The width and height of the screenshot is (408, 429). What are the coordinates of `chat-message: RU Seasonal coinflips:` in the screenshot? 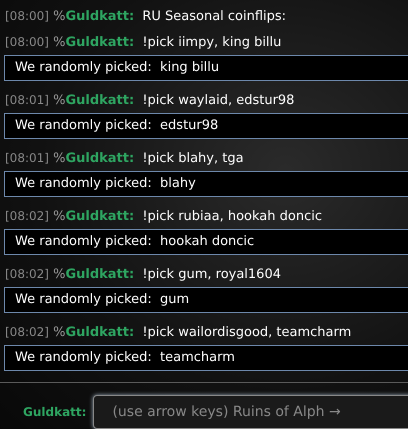 It's located at (214, 16).